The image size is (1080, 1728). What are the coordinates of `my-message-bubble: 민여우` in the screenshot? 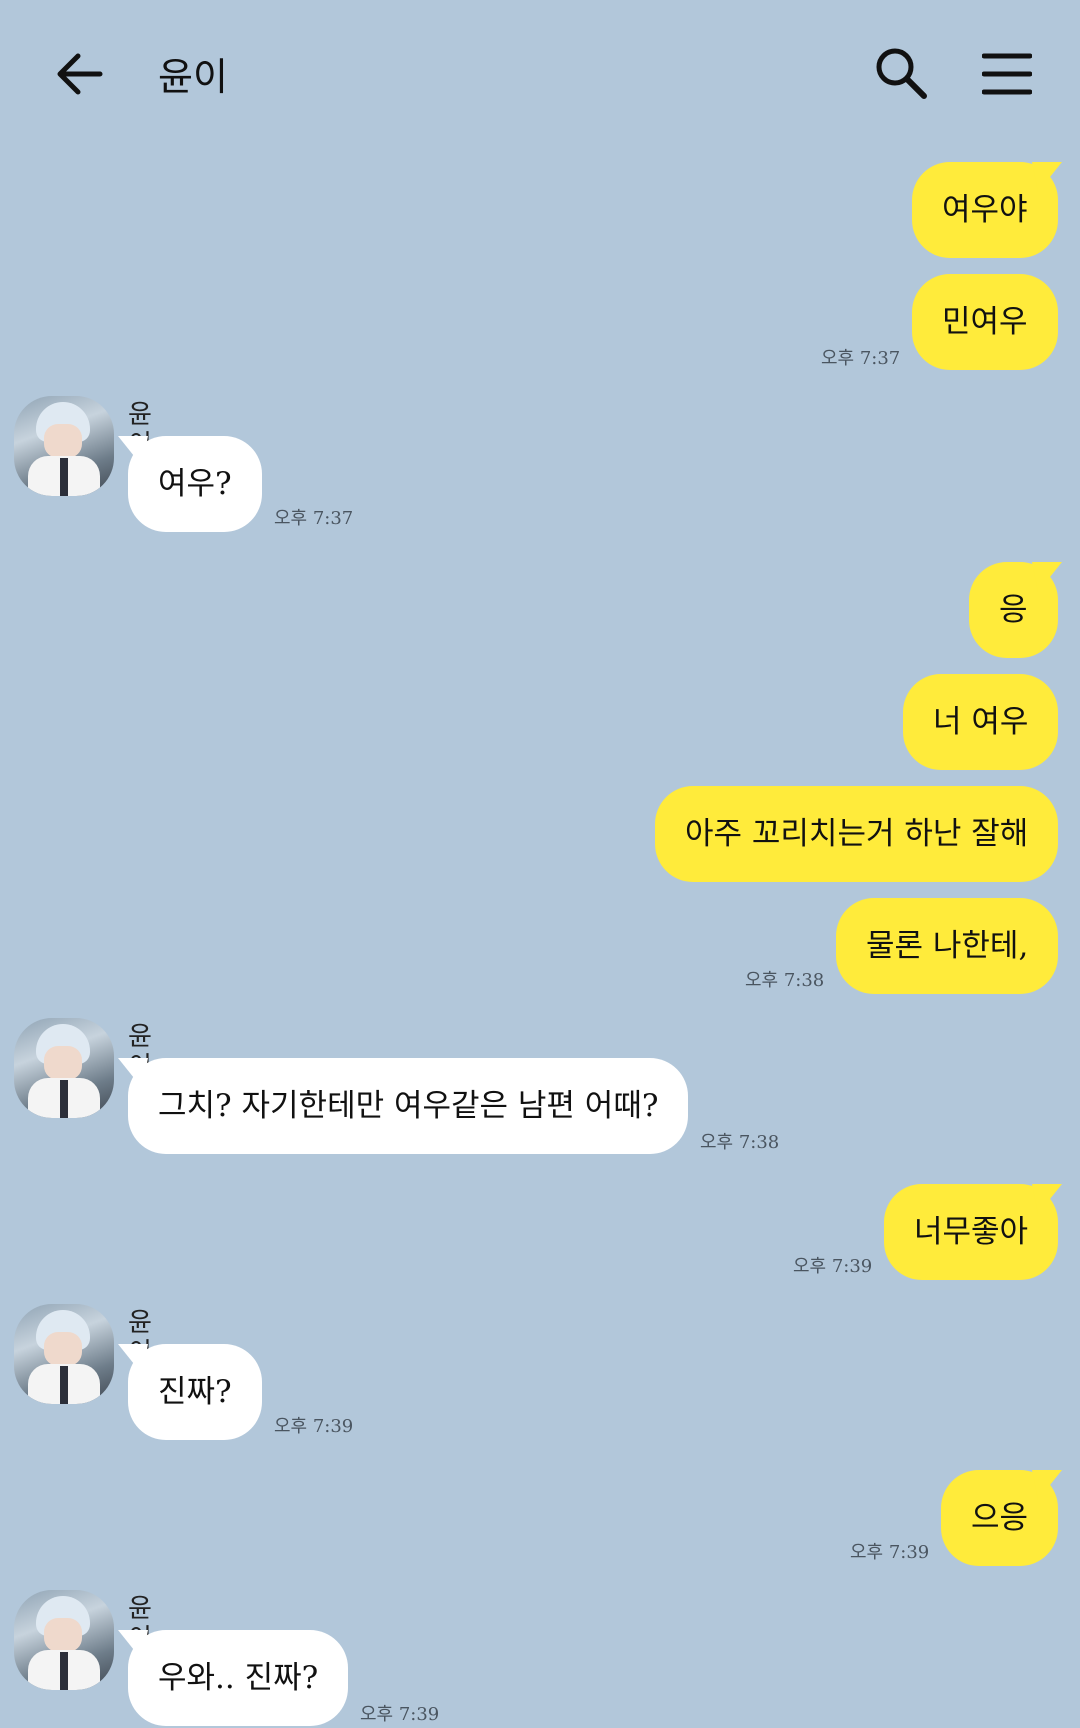 It's located at (985, 322).